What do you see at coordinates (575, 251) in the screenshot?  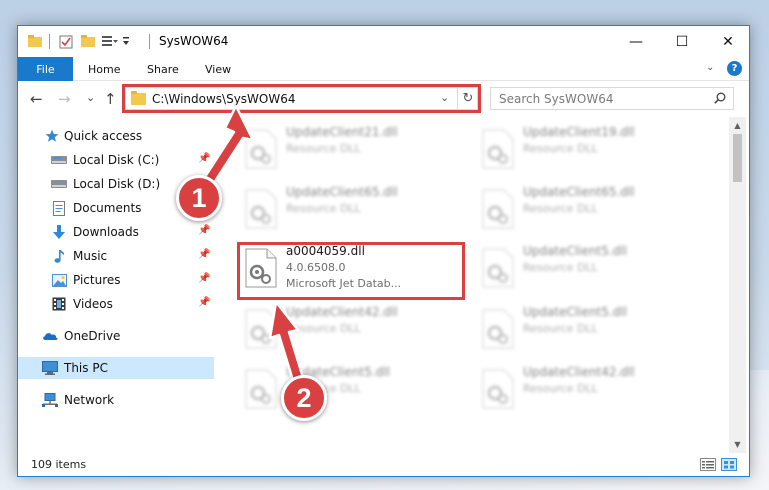 I see `file-name: UpdateClient5.dll` at bounding box center [575, 251].